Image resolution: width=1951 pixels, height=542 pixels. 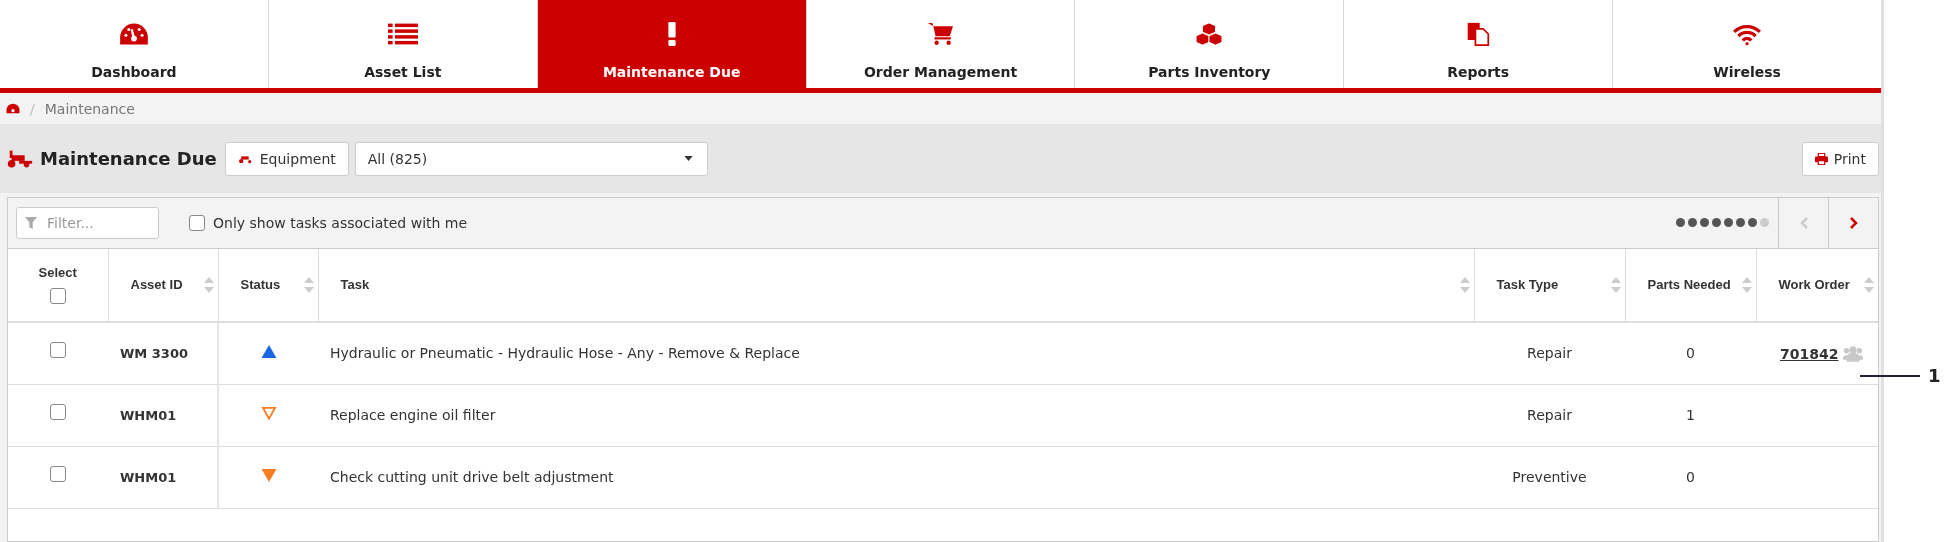 I want to click on cubes-icon, so click(x=1209, y=34).